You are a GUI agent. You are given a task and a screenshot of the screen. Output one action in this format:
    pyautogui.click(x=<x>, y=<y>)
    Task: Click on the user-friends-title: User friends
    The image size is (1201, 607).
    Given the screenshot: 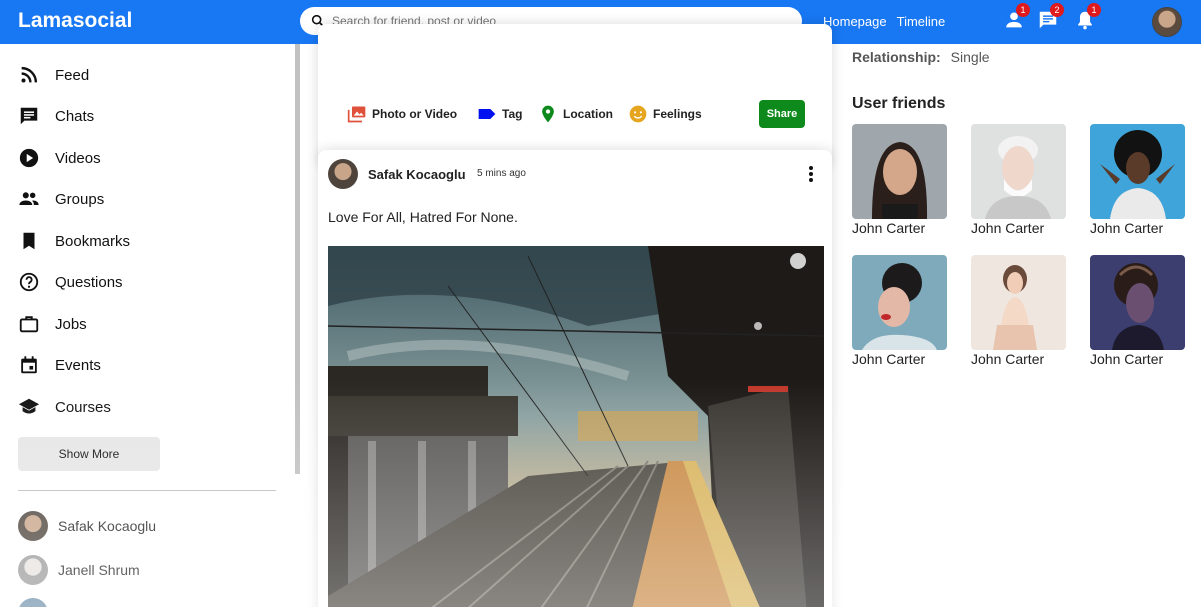 What is the action you would take?
    pyautogui.click(x=899, y=103)
    